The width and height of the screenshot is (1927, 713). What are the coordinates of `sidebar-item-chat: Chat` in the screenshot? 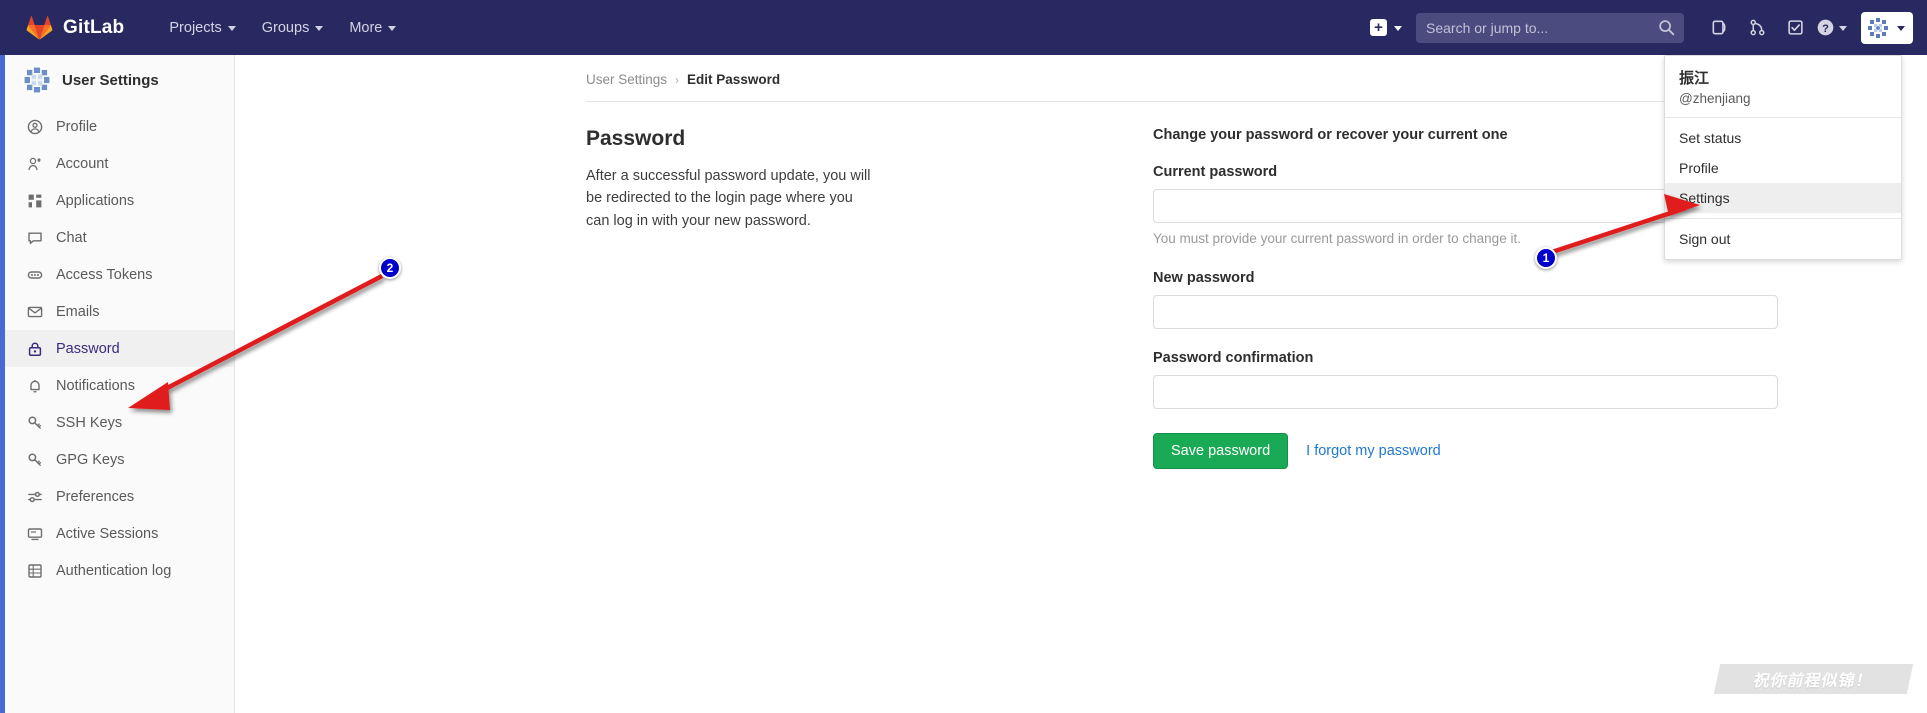 It's located at (119, 237).